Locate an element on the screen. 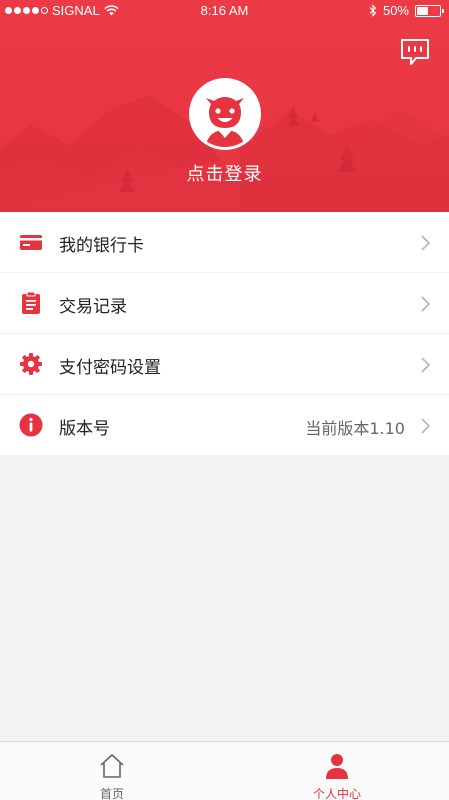 The width and height of the screenshot is (449, 800). menu-label: 交易记录 is located at coordinates (93, 307).